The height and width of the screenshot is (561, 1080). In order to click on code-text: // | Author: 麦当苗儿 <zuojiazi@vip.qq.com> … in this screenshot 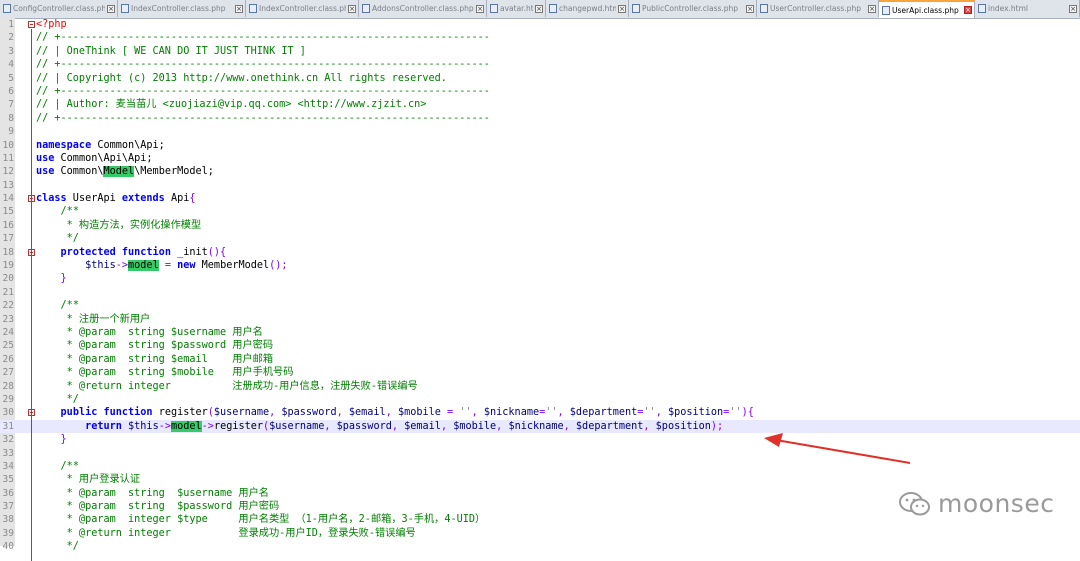, I will do `click(231, 105)`.